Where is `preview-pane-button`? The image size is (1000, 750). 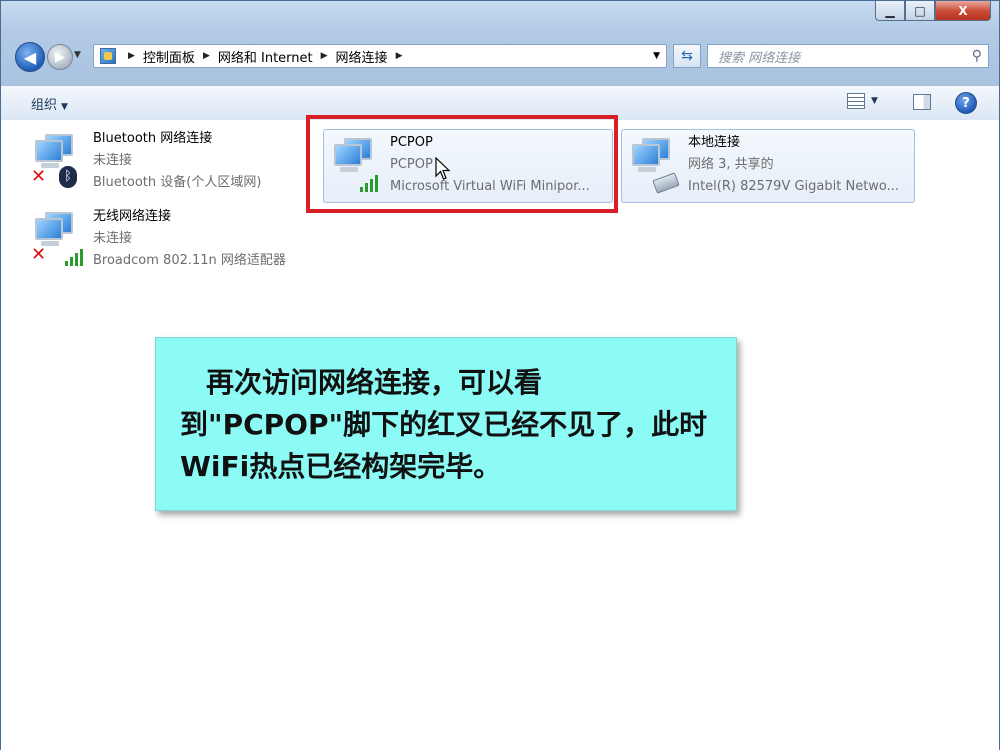
preview-pane-button is located at coordinates (922, 102).